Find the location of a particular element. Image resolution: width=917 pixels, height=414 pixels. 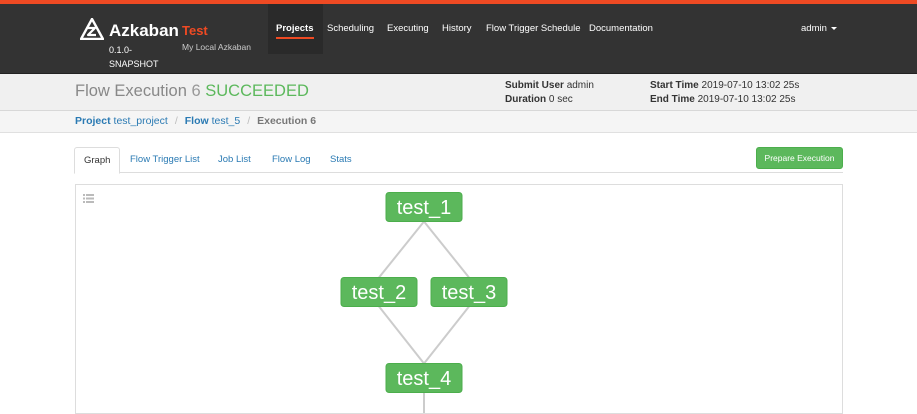

job-node-test_1: test_1 is located at coordinates (424, 207).